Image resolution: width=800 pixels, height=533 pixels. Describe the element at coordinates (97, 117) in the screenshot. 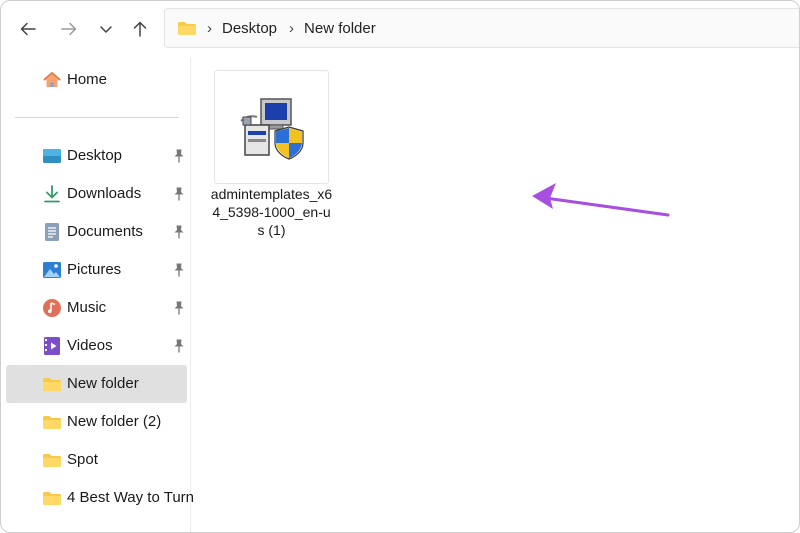

I see `sidebar-divider` at that location.